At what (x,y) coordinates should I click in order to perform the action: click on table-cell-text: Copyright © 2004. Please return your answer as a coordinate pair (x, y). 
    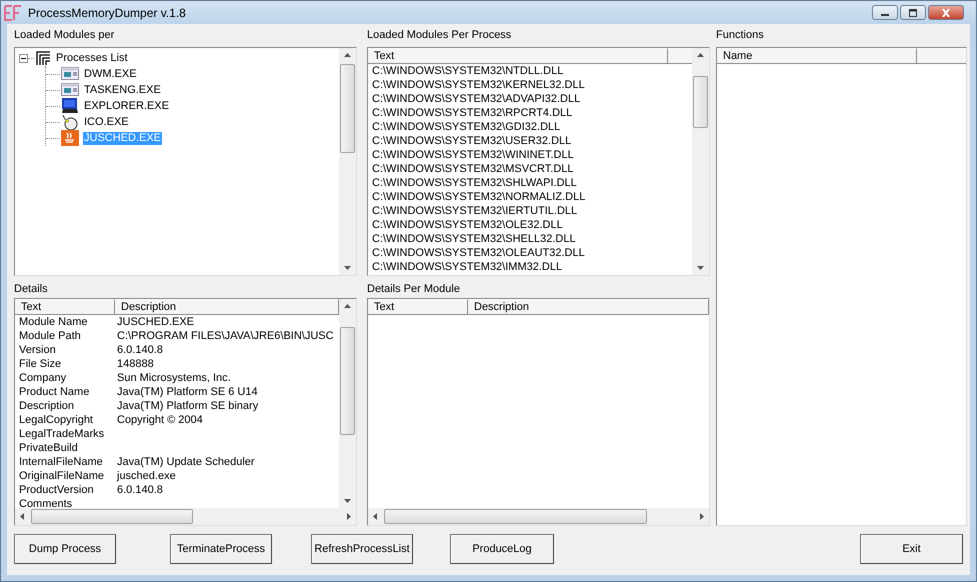
    Looking at the image, I should click on (159, 420).